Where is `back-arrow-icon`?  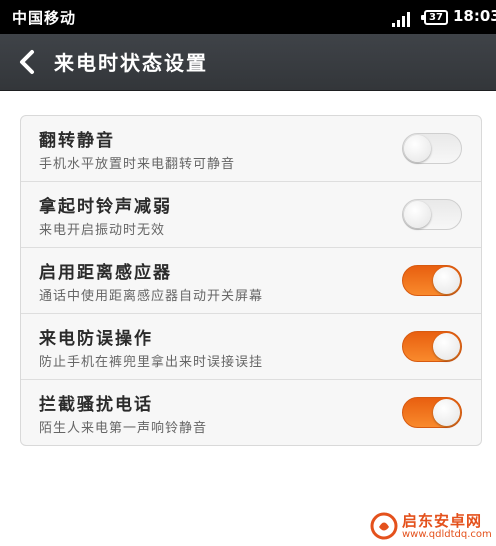 back-arrow-icon is located at coordinates (29, 62).